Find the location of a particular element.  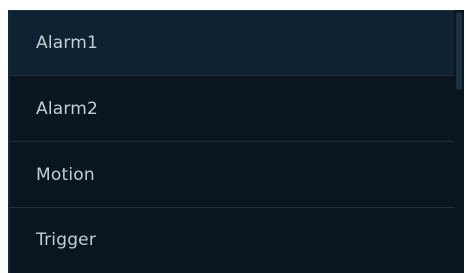

list-item-label: Motion is located at coordinates (65, 174).